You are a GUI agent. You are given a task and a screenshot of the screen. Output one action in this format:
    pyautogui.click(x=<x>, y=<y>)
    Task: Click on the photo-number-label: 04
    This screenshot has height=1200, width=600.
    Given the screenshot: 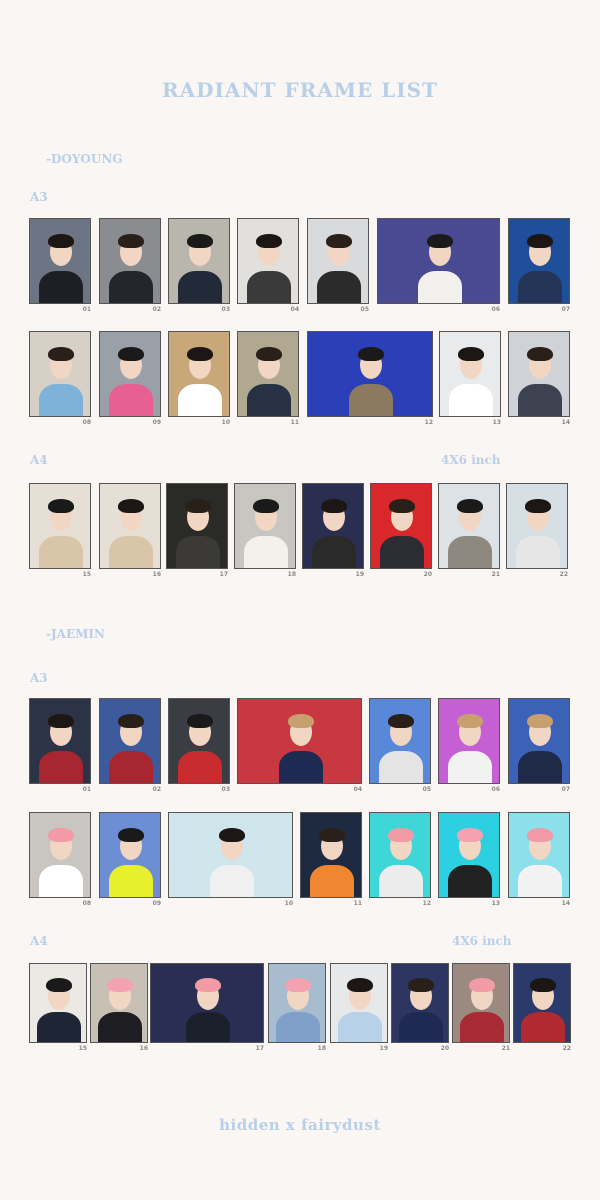 What is the action you would take?
    pyautogui.click(x=357, y=789)
    